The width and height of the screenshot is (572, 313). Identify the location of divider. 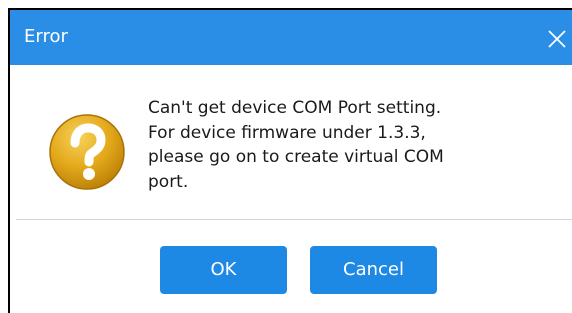
(294, 219).